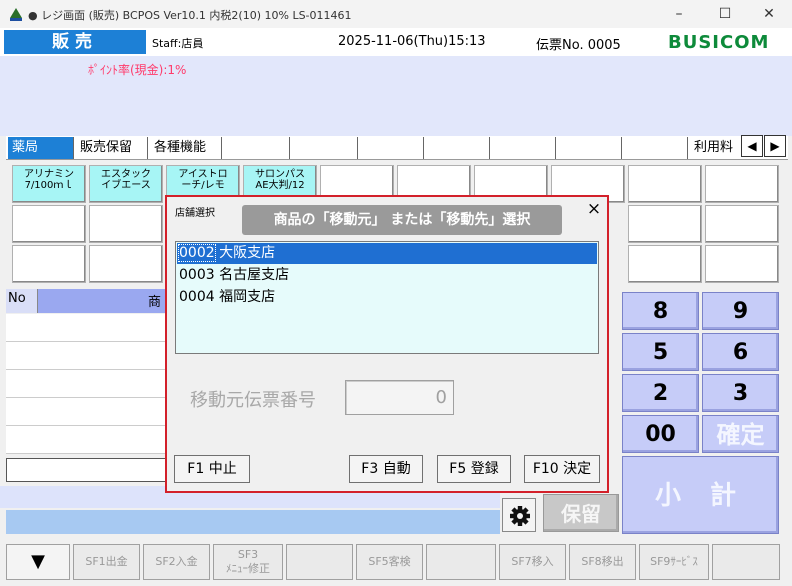 The height and width of the screenshot is (586, 792). What do you see at coordinates (660, 311) in the screenshot?
I see `key-8: 8` at bounding box center [660, 311].